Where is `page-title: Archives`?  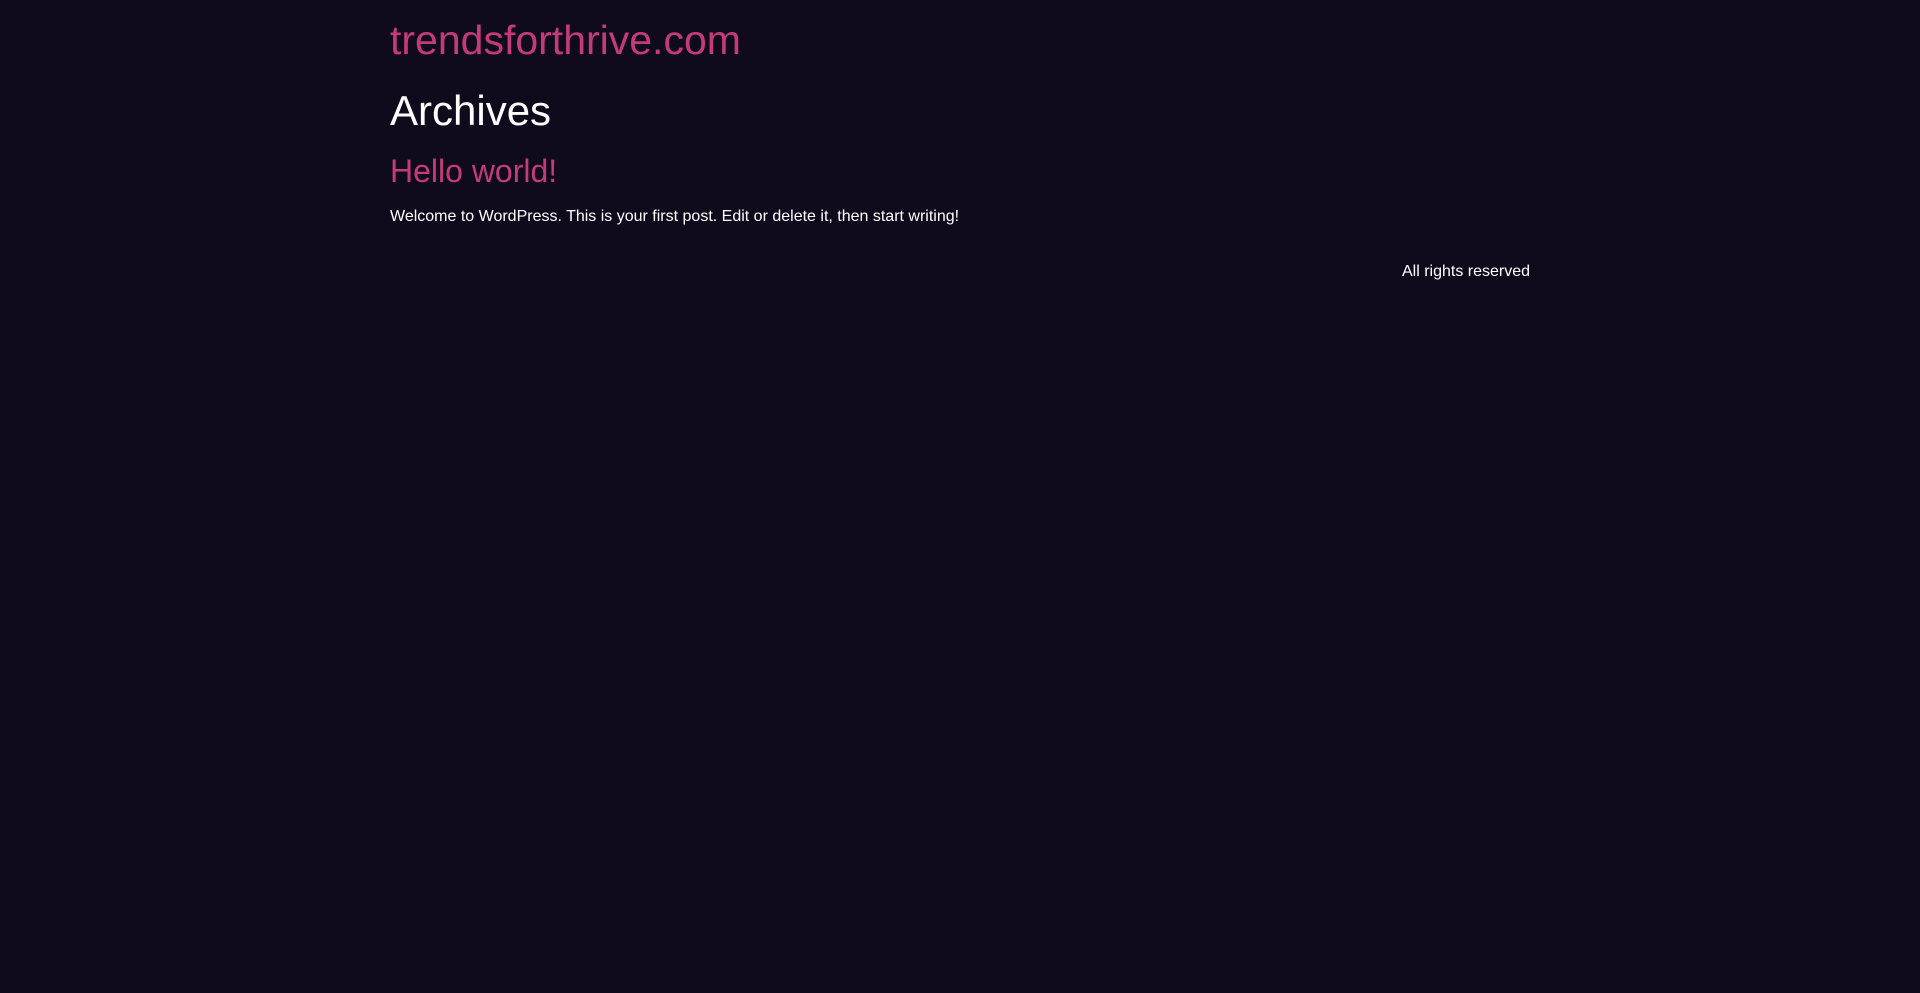
page-title: Archives is located at coordinates (471, 110).